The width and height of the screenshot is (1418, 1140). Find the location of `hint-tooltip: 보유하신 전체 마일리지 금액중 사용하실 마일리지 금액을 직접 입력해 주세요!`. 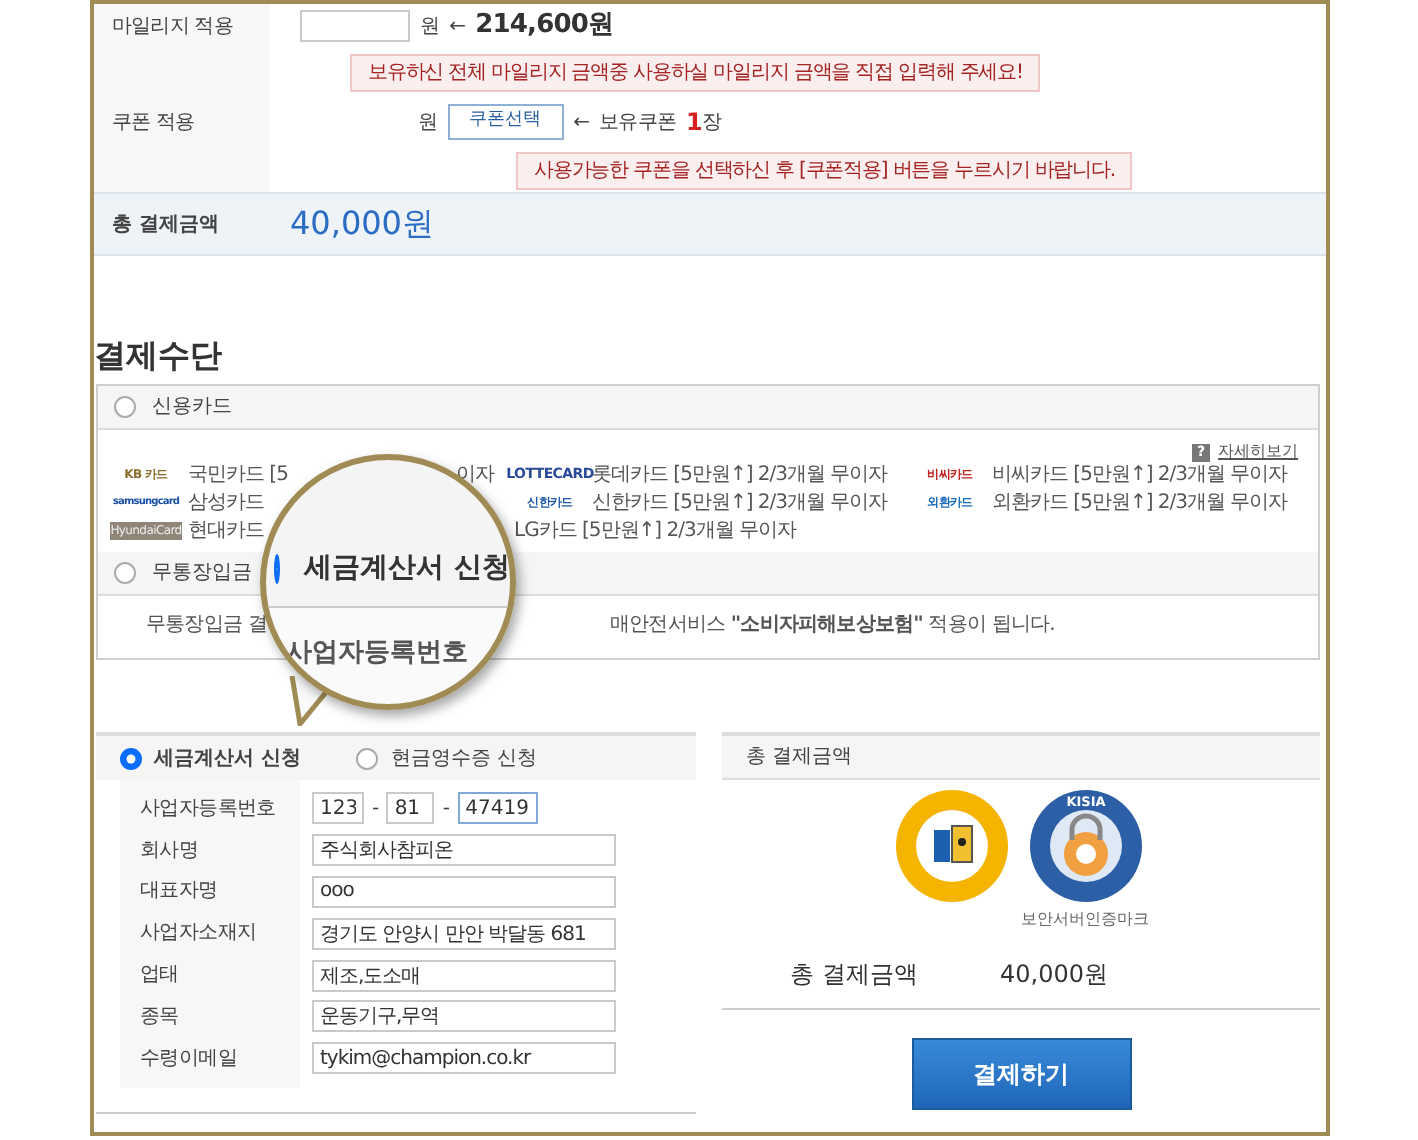

hint-tooltip: 보유하신 전체 마일리지 금액중 사용하실 마일리지 금액을 직접 입력해 주세요! is located at coordinates (695, 72).